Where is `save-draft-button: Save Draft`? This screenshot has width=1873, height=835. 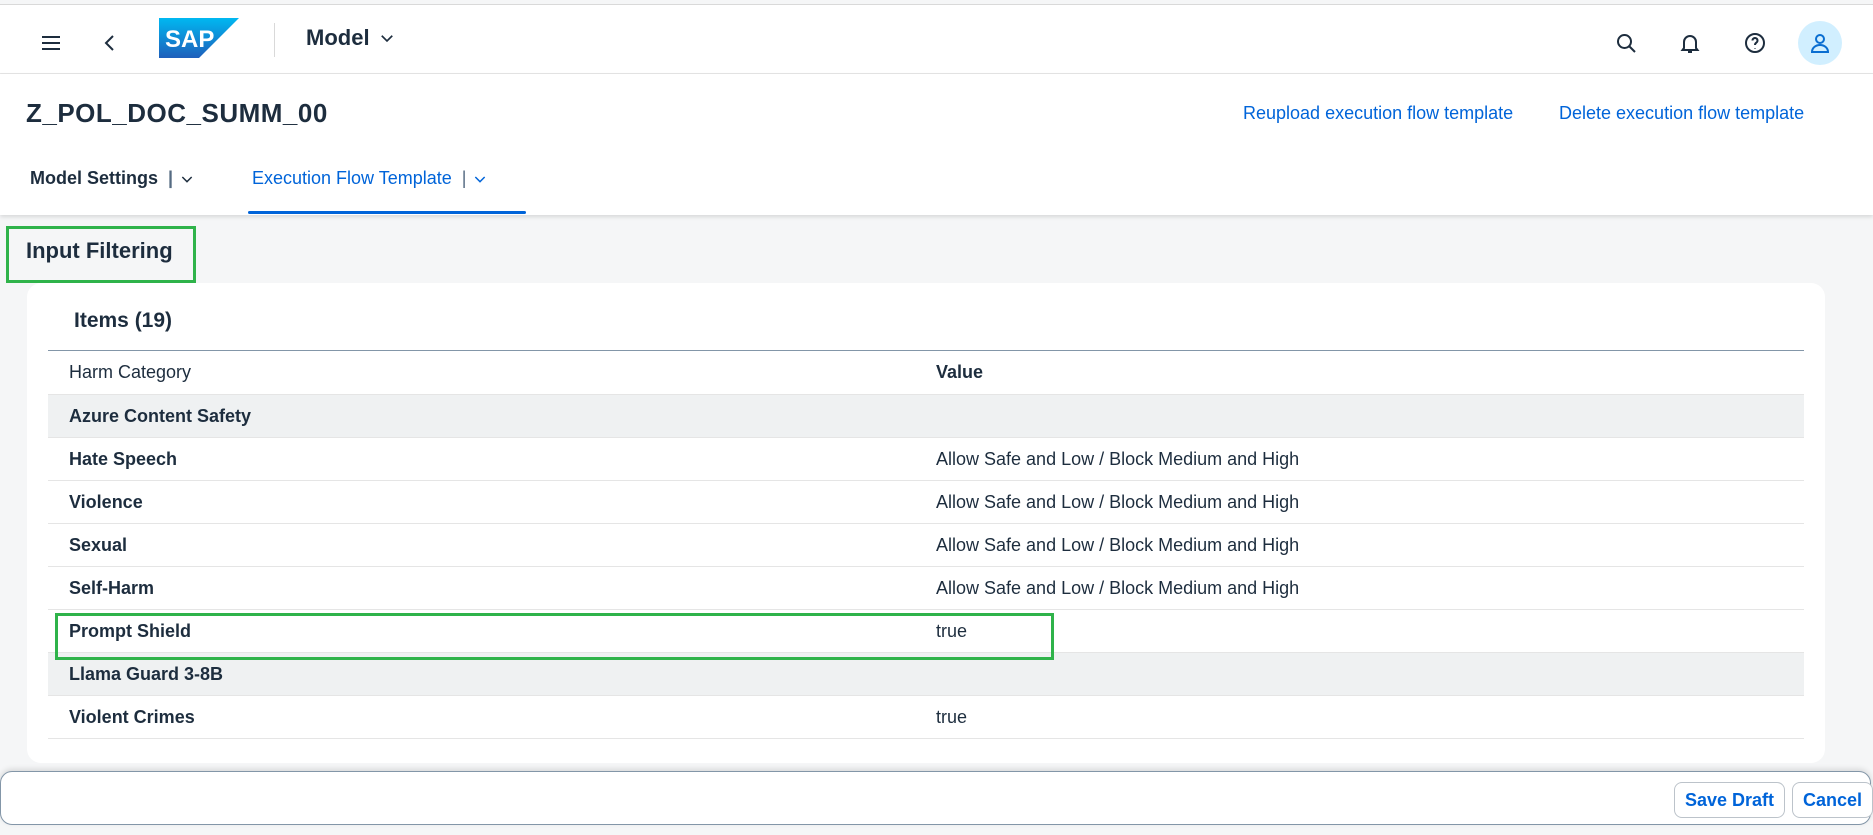
save-draft-button: Save Draft is located at coordinates (1730, 800).